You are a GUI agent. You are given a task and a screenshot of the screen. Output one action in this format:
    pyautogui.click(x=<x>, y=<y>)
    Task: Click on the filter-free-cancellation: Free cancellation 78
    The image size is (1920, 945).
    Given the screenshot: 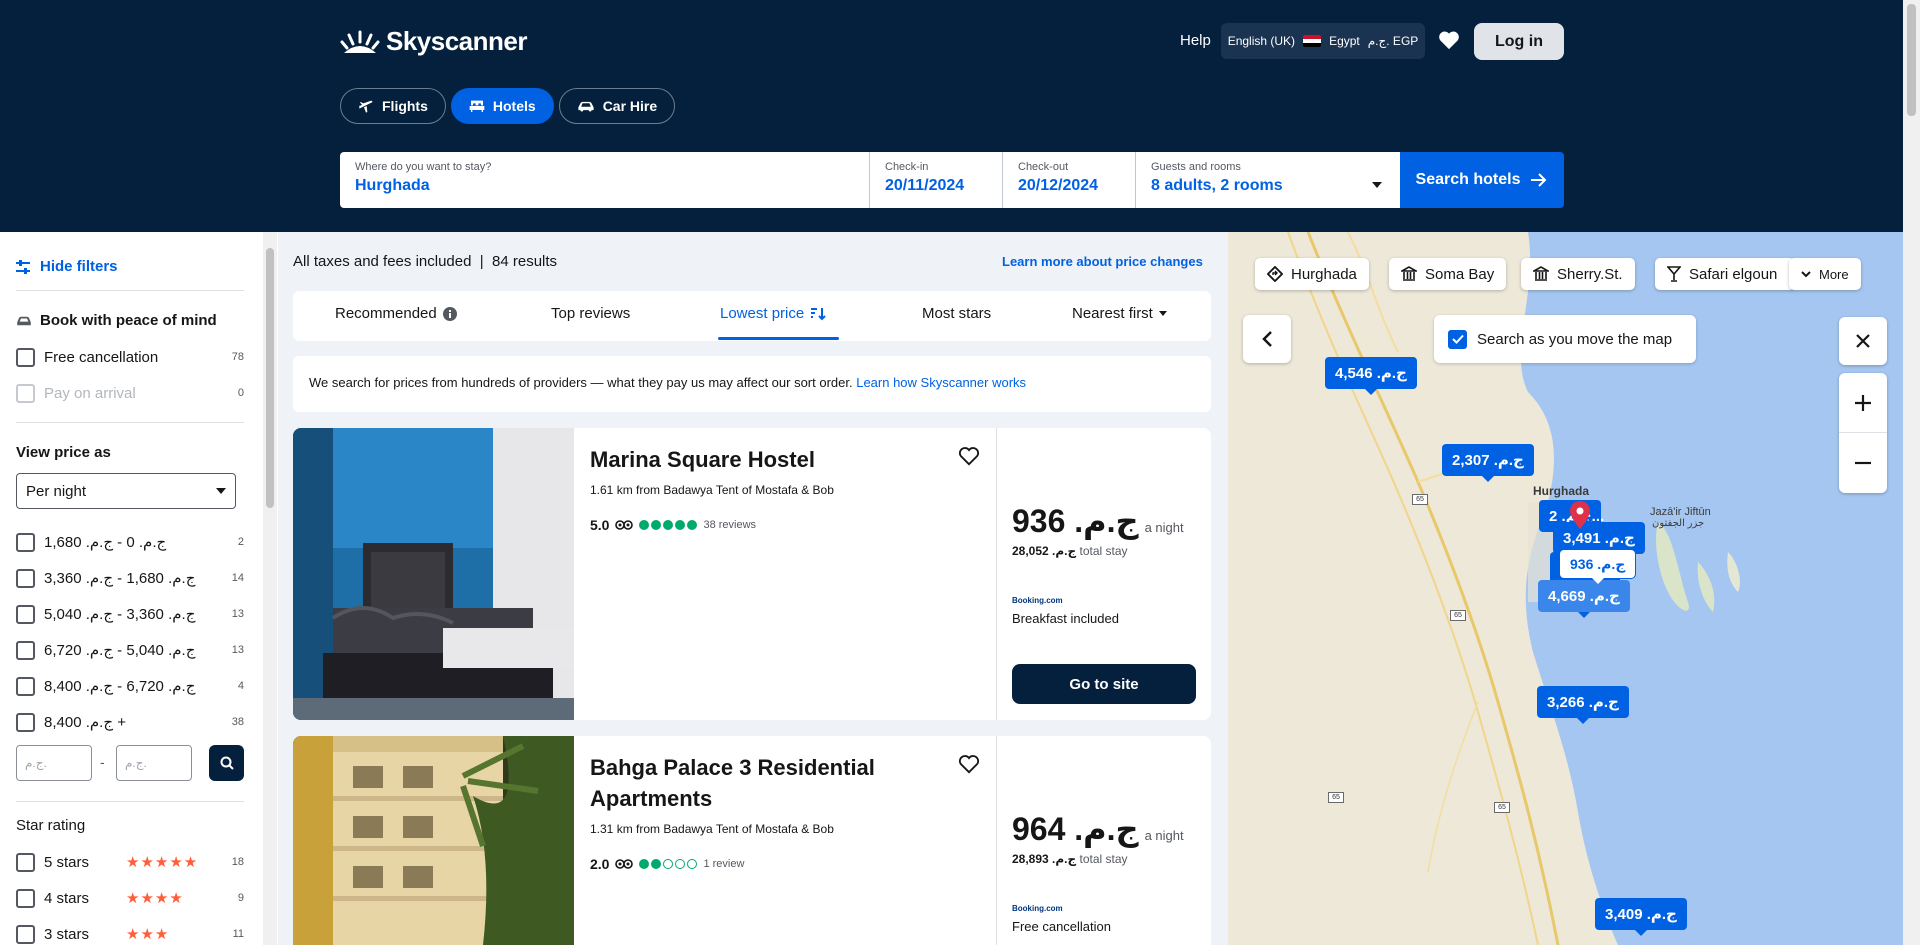 What is the action you would take?
    pyautogui.click(x=130, y=357)
    